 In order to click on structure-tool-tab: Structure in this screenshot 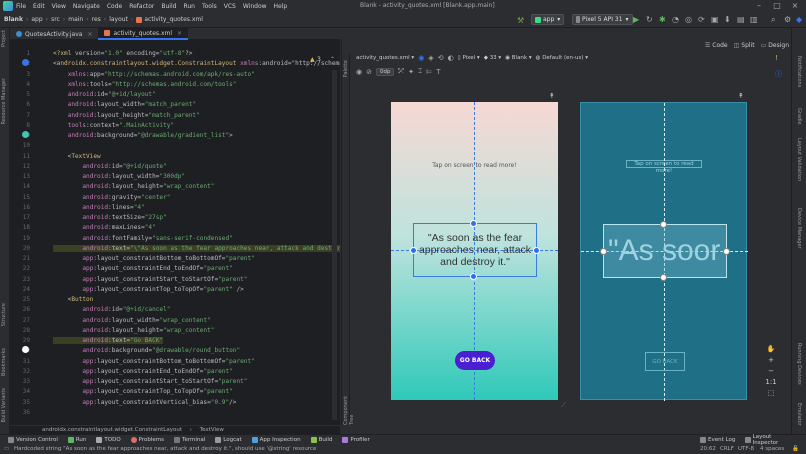, I will do `click(4, 314)`.